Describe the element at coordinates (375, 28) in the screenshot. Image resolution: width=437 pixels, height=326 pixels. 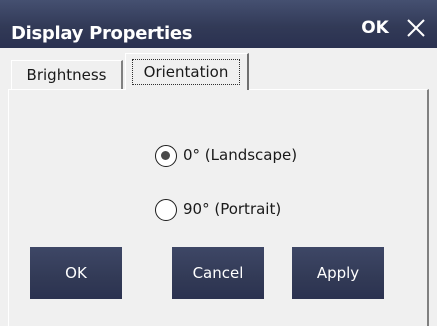
I see `title-ok-button: OK` at that location.